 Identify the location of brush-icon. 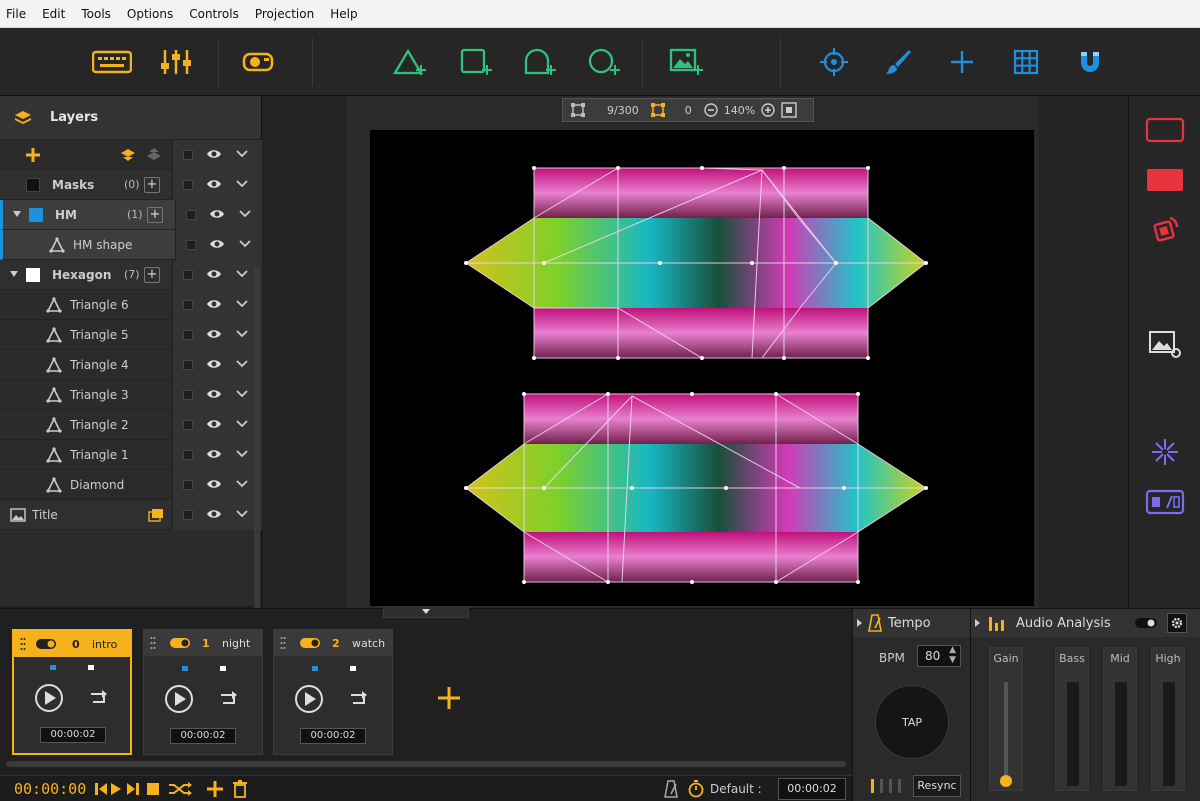
(898, 62).